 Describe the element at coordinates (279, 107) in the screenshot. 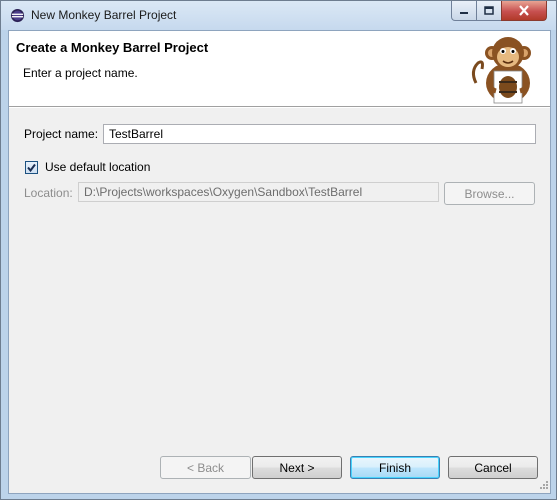

I see `banner-divider` at that location.